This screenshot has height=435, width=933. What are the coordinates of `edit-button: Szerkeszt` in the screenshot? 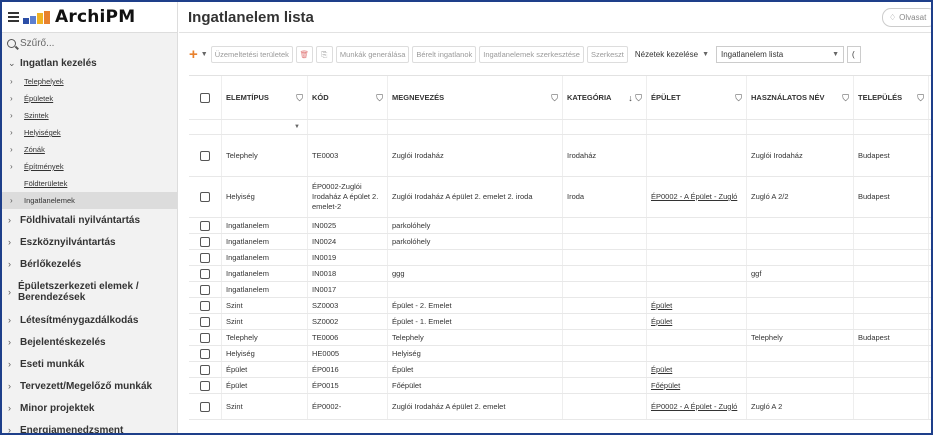 It's located at (607, 54).